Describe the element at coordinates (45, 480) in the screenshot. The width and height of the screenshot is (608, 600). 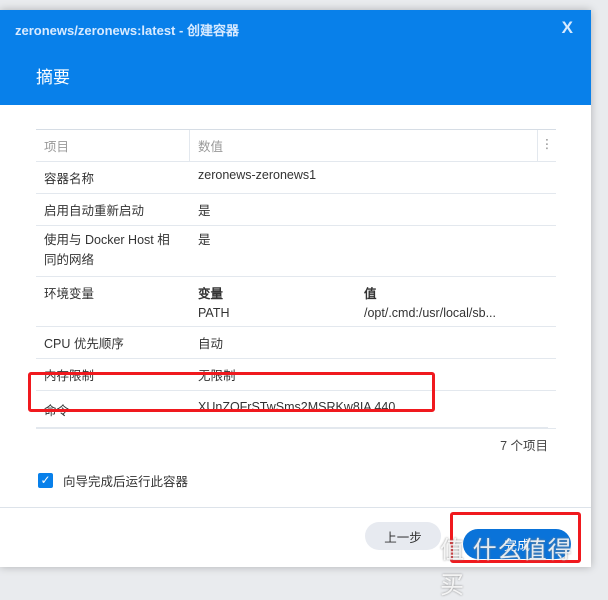
I see `checkbox-checked-icon: ✓` at that location.